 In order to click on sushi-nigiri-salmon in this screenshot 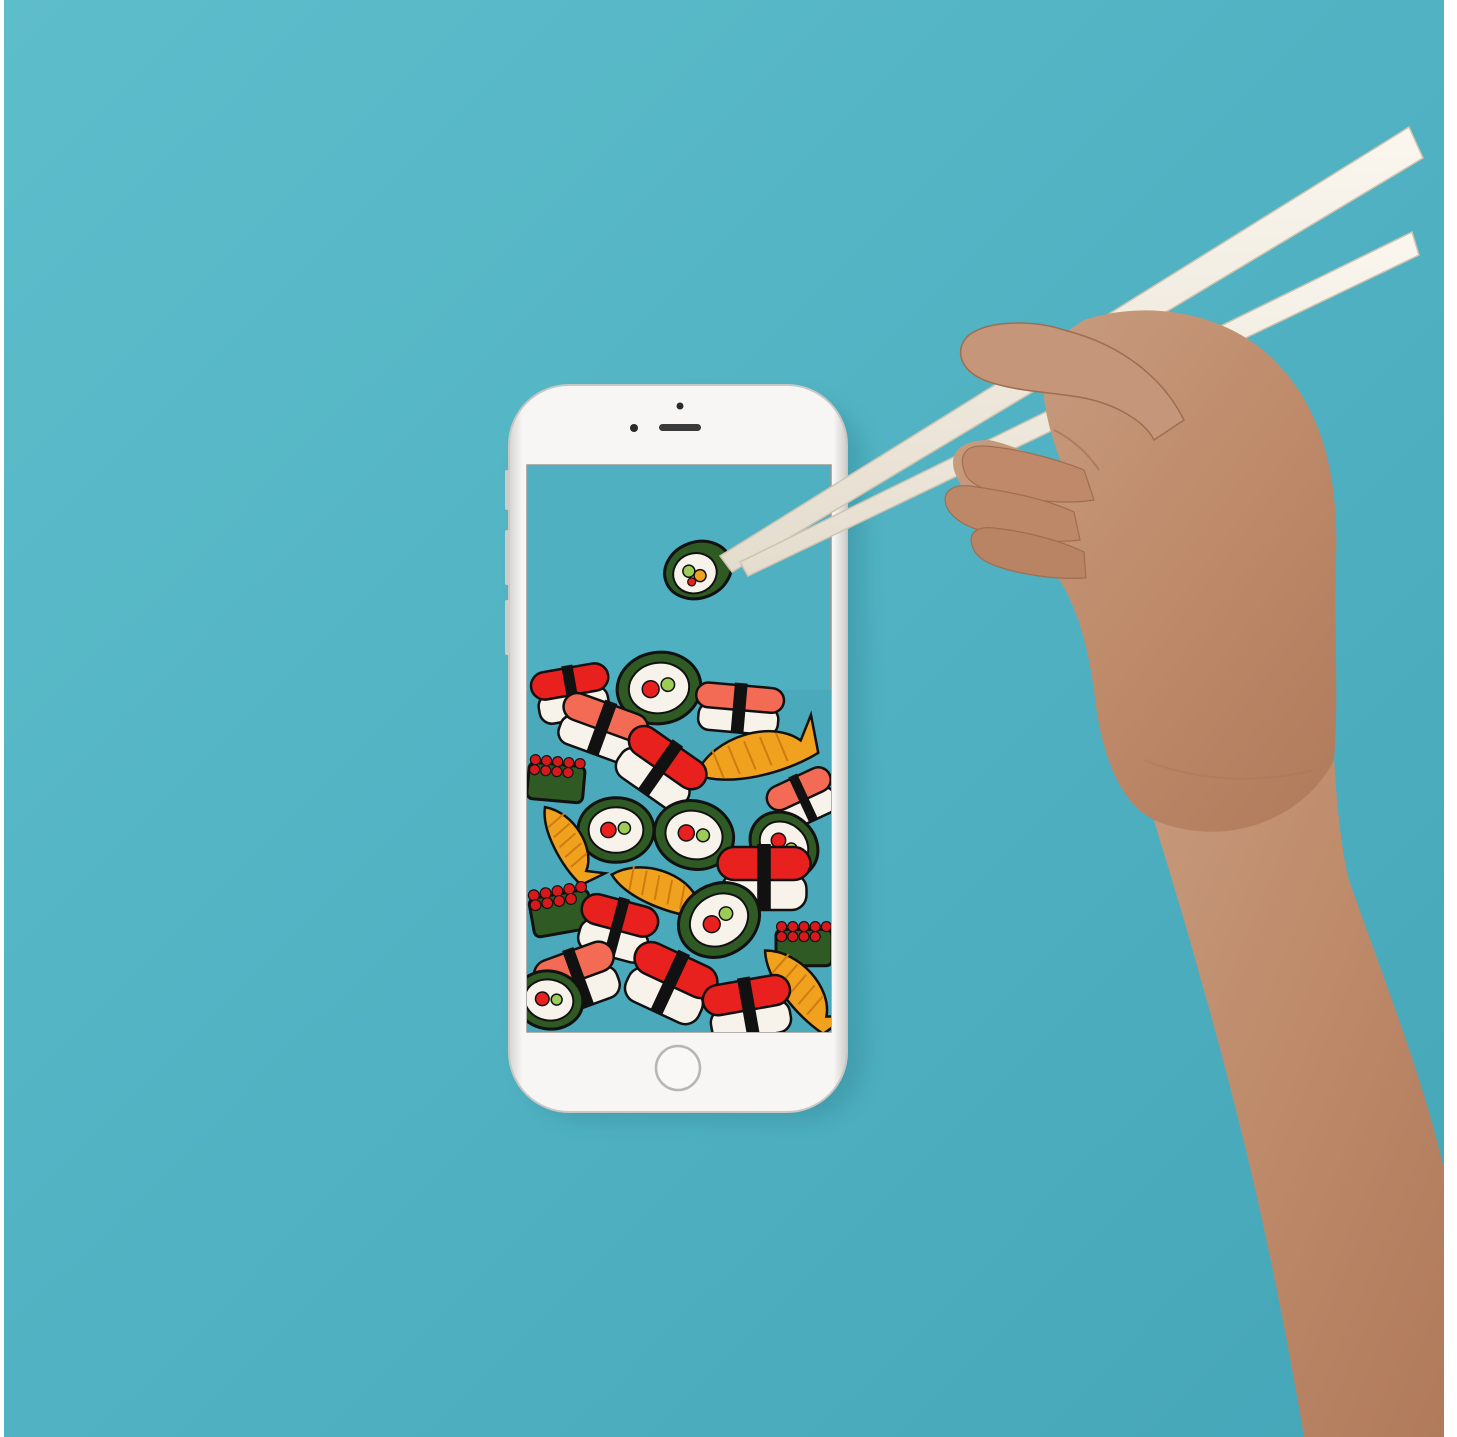, I will do `click(740, 709)`.